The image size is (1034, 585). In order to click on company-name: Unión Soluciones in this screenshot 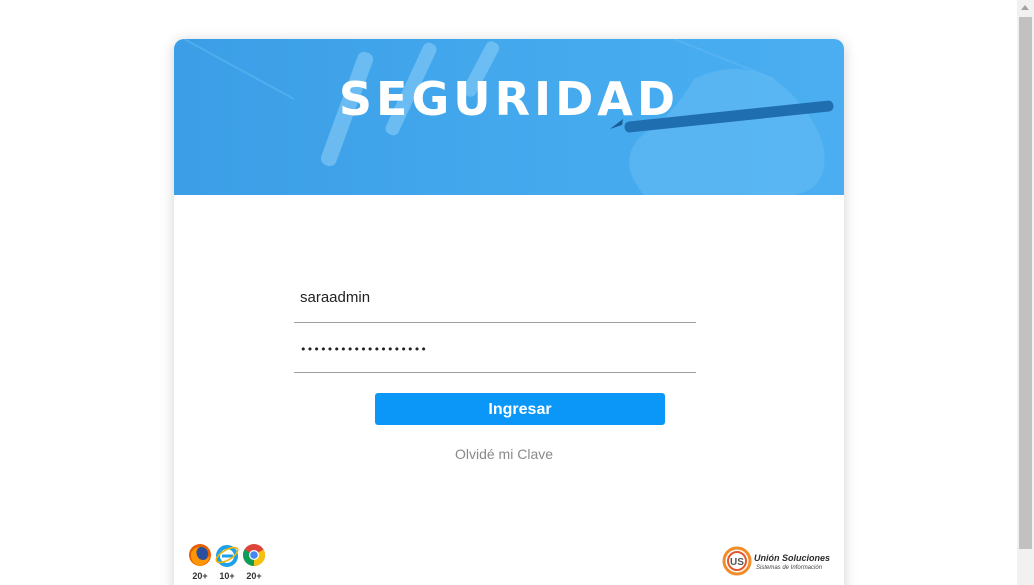, I will do `click(792, 558)`.